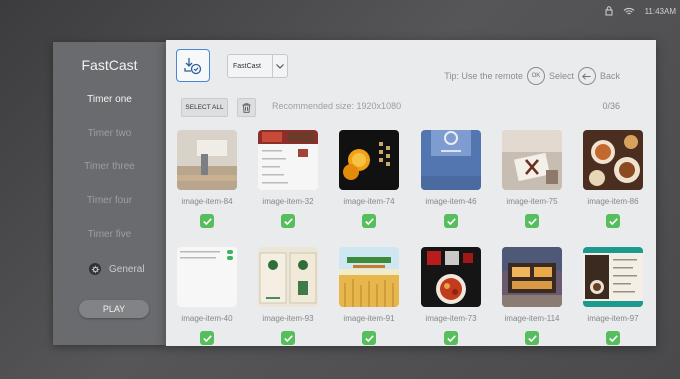  Describe the element at coordinates (609, 76) in the screenshot. I see `hint-back-label: Back` at that location.